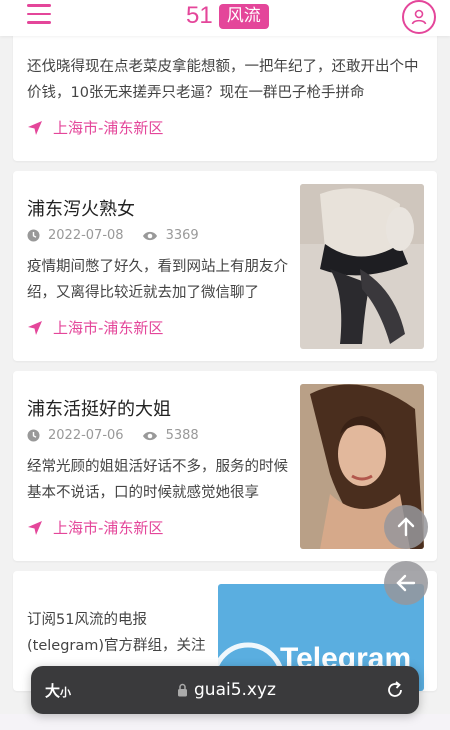 The width and height of the screenshot is (450, 730). What do you see at coordinates (157, 480) in the screenshot?
I see `post-excerpt: 经常光顾的姐姐活好话不多，服务的时候基本不说话，口的时候就感觉她很享` at bounding box center [157, 480].